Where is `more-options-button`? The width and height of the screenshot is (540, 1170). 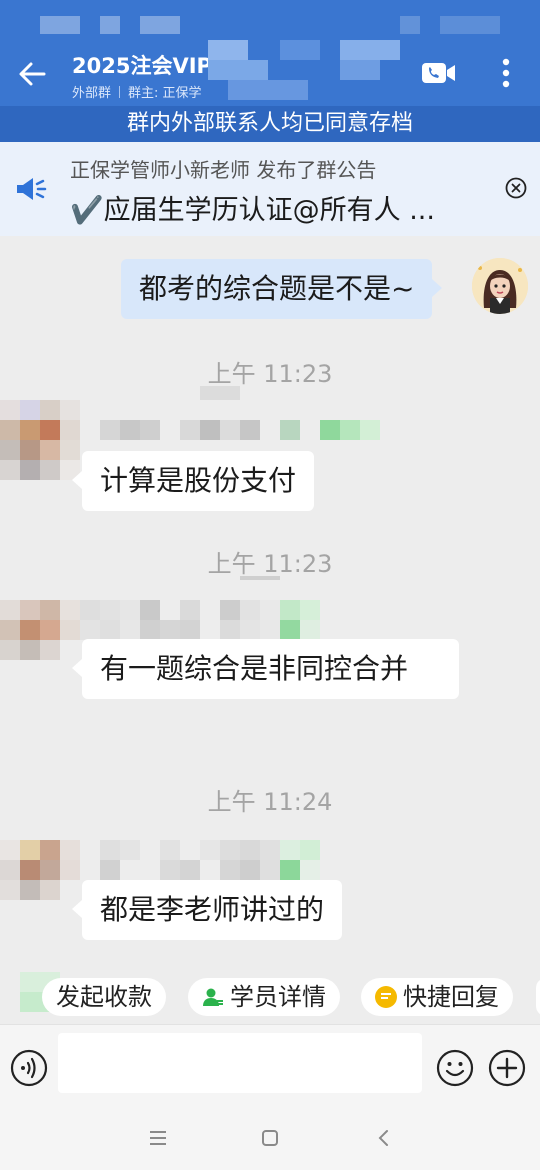
more-options-button is located at coordinates (506, 73).